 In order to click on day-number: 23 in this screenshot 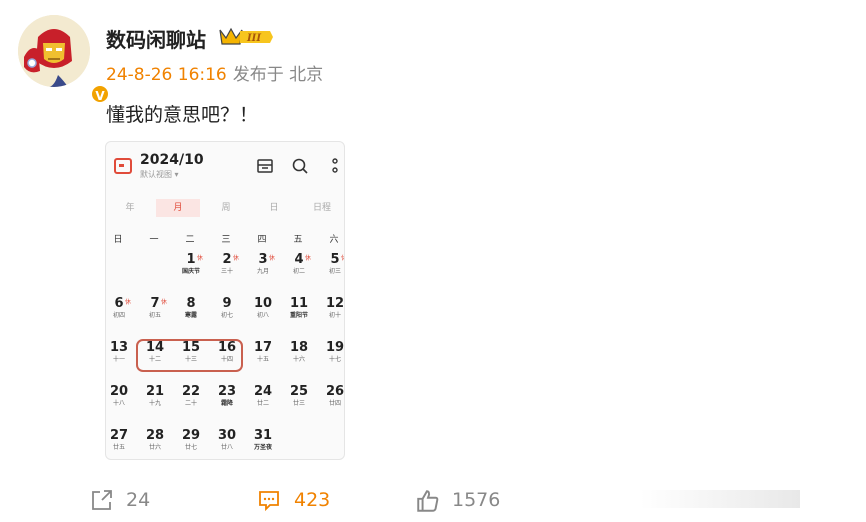, I will do `click(227, 391)`.